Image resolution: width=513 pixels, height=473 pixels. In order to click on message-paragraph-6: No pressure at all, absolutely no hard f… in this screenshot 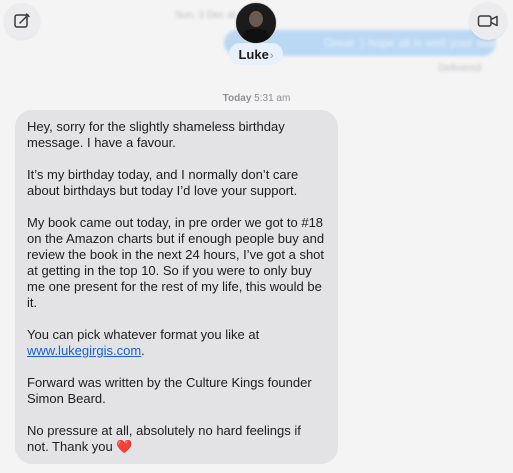, I will do `click(176, 439)`.